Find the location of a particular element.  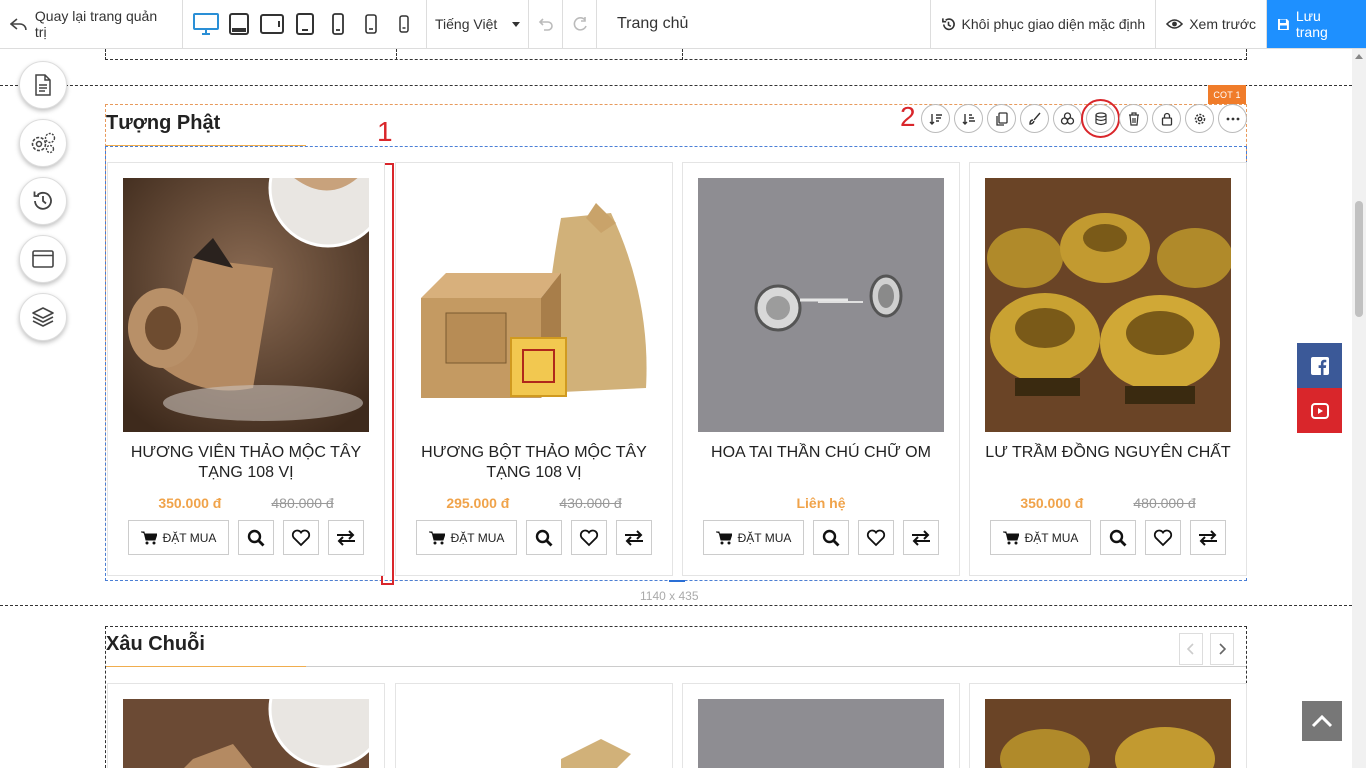

page-scrollbar is located at coordinates (1359, 408).